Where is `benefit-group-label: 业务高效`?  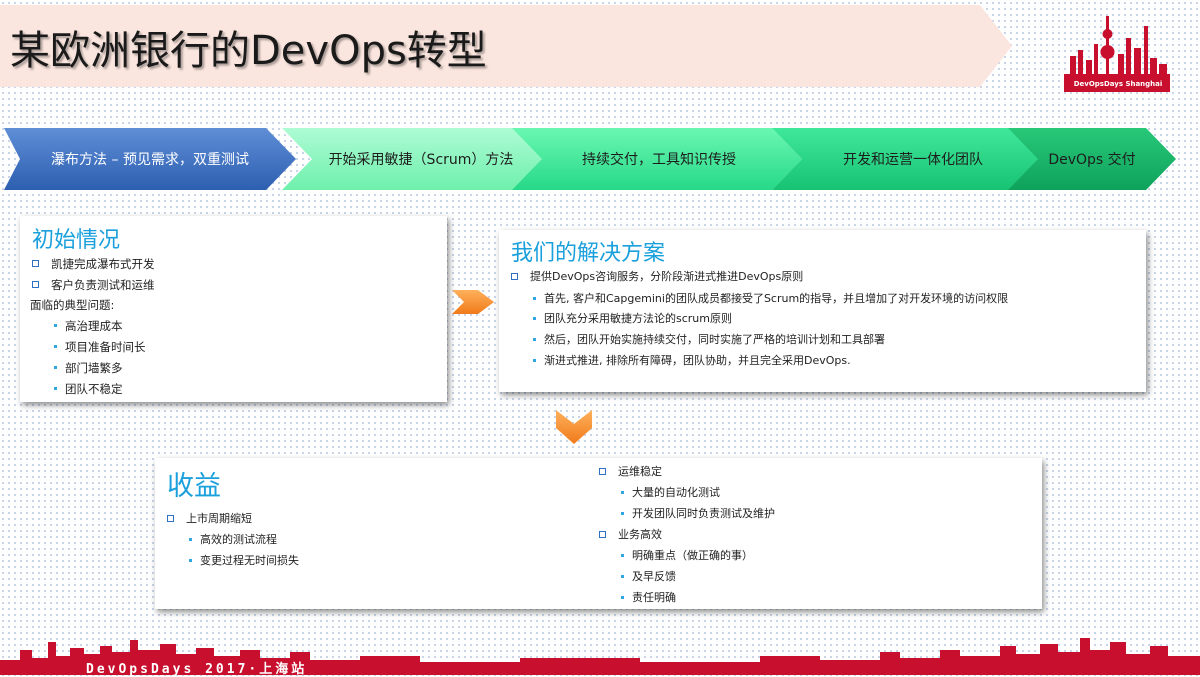
benefit-group-label: 业务高效 is located at coordinates (630, 534).